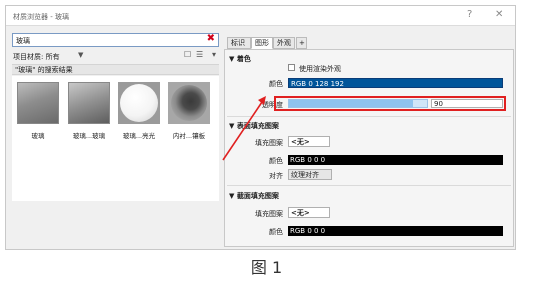 This screenshot has width=533, height=283. Describe the element at coordinates (189, 136) in the screenshot. I see `tile-label: 内衬...镶板` at that location.